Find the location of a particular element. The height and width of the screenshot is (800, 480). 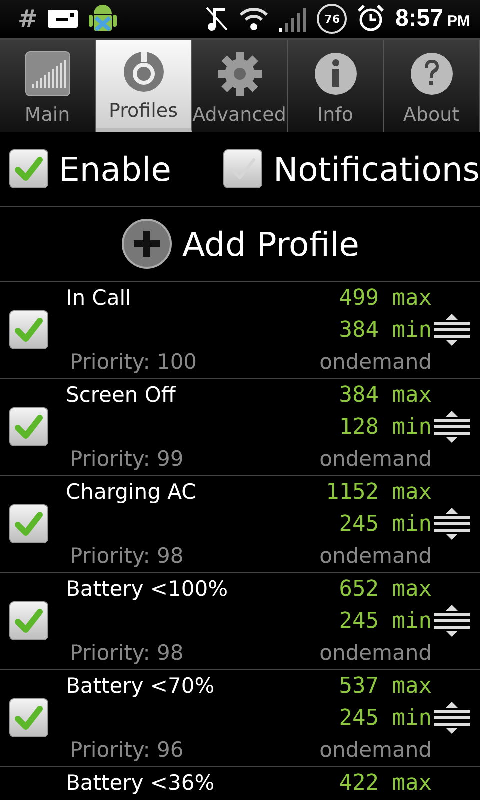

profile-priority: Priority: 99 is located at coordinates (127, 459).